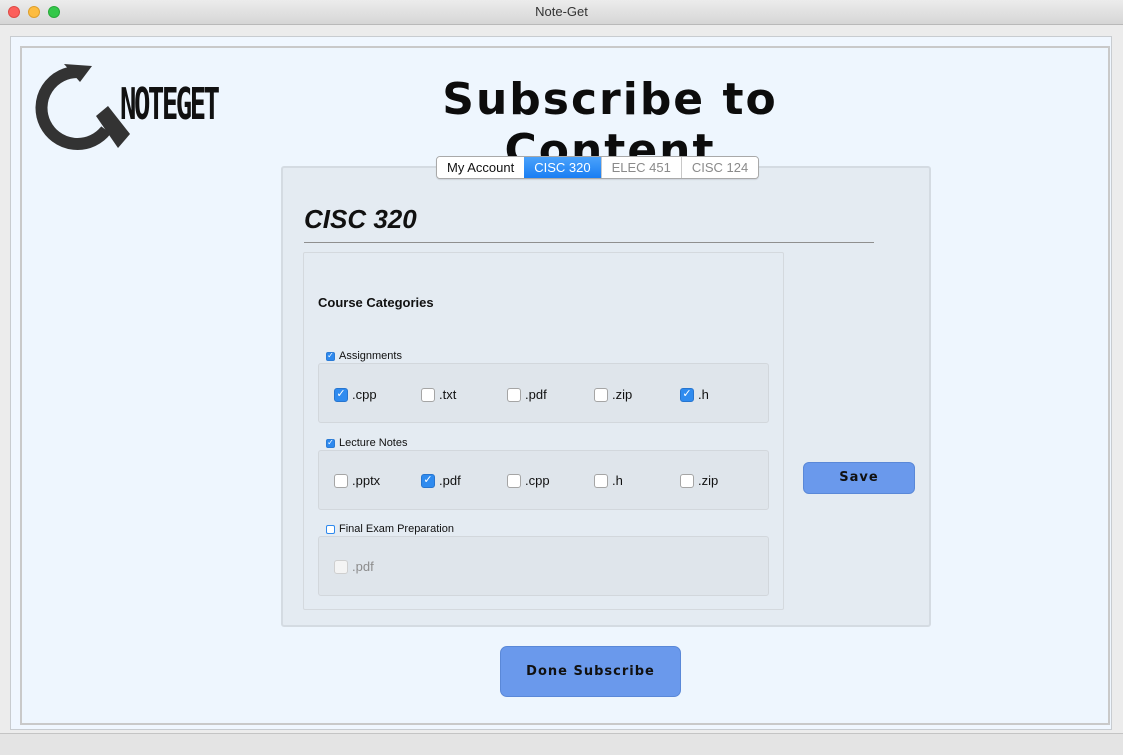 This screenshot has width=1123, height=755. Describe the element at coordinates (562, 167) in the screenshot. I see `tab-cisc-320: CISC 320` at that location.